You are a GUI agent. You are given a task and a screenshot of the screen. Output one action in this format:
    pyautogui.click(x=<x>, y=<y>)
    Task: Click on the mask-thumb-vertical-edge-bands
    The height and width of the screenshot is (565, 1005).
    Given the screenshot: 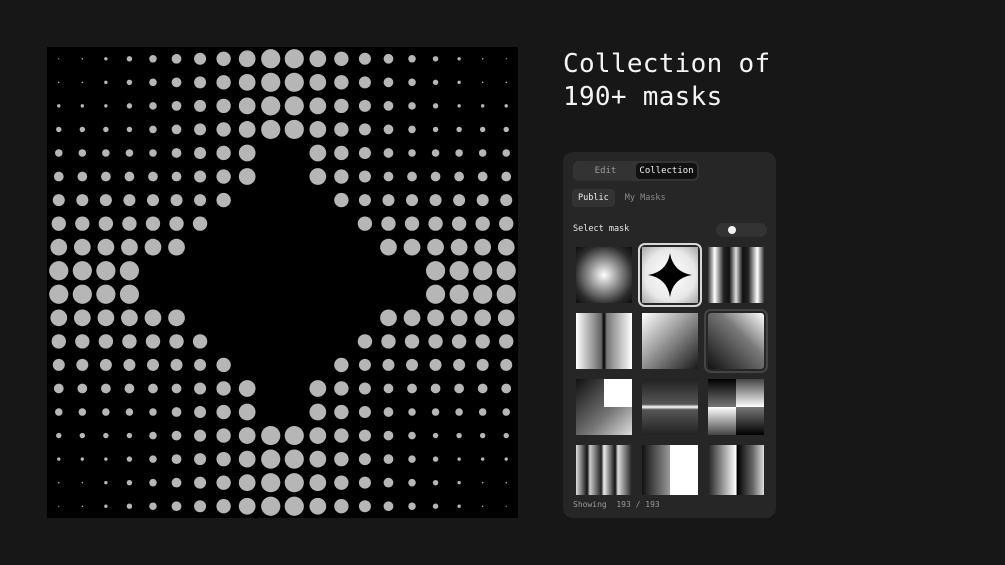 What is the action you would take?
    pyautogui.click(x=736, y=470)
    